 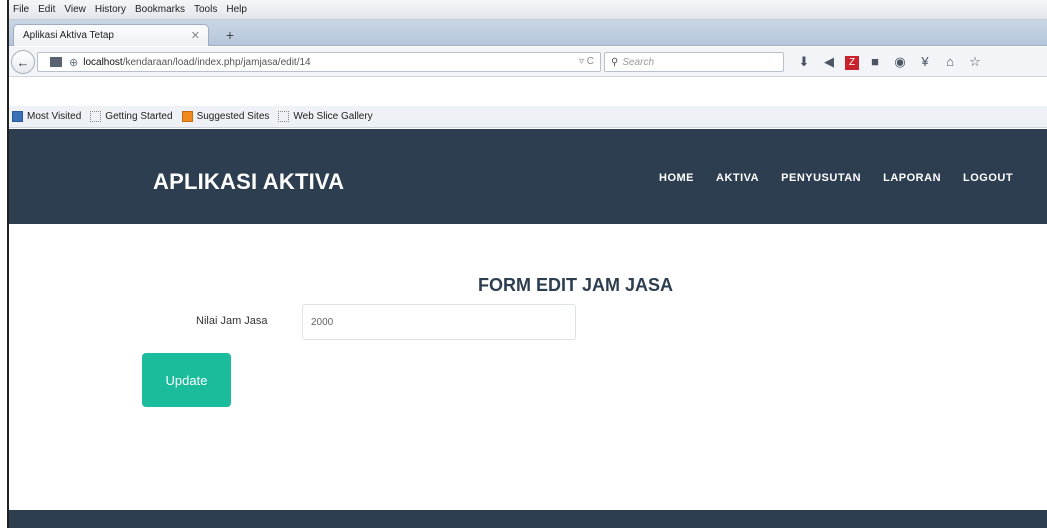 What do you see at coordinates (615, 62) in the screenshot?
I see `search-icon: ⚲` at bounding box center [615, 62].